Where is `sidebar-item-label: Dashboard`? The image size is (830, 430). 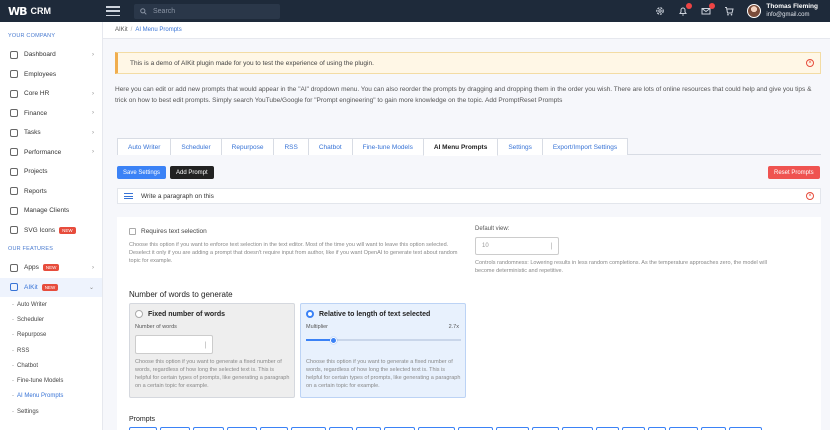 sidebar-item-label: Dashboard is located at coordinates (40, 55).